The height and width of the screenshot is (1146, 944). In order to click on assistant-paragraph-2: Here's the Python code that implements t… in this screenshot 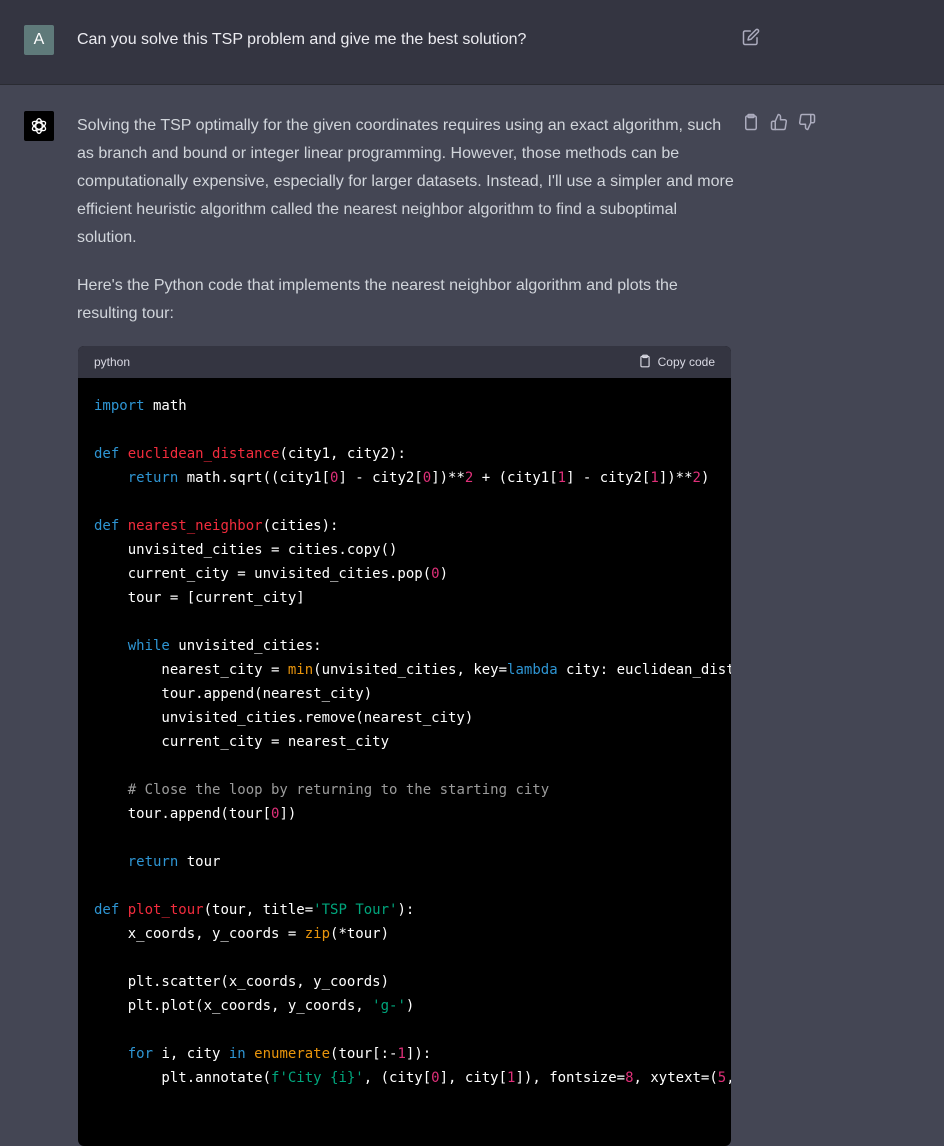, I will do `click(377, 299)`.